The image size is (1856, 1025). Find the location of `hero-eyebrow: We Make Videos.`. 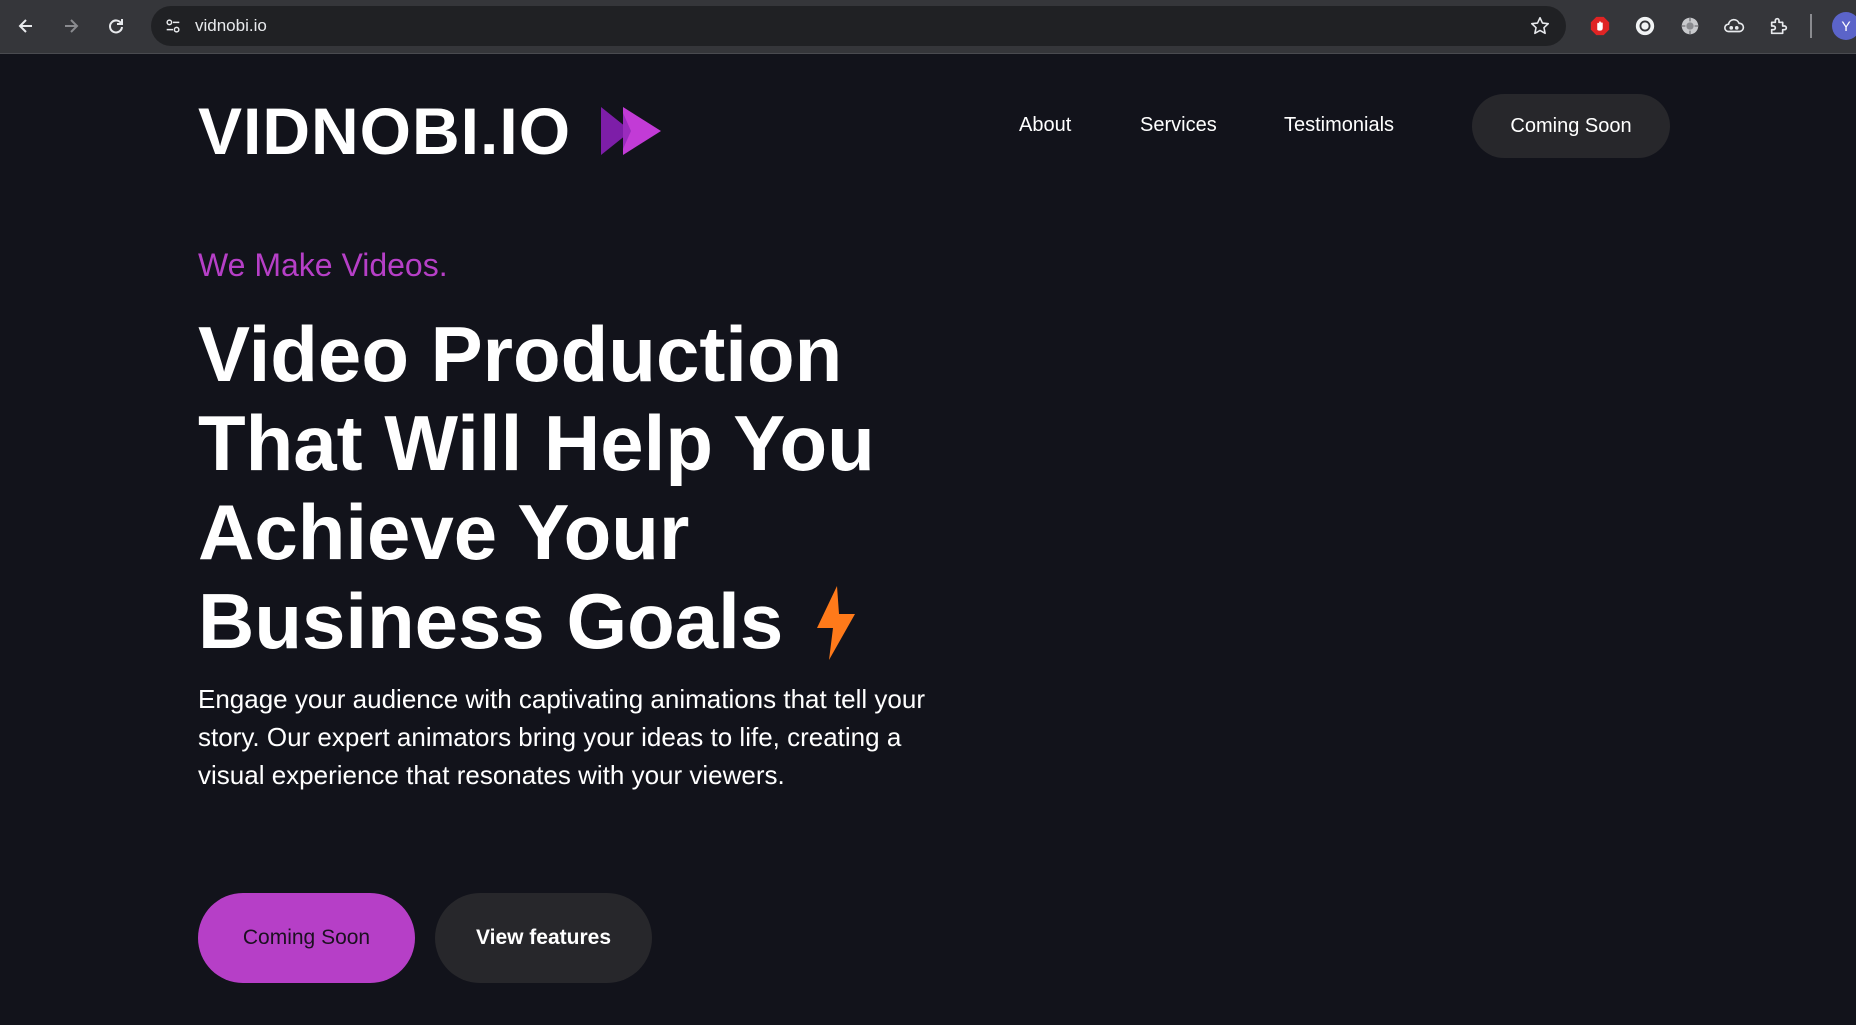

hero-eyebrow: We Make Videos. is located at coordinates (323, 265).